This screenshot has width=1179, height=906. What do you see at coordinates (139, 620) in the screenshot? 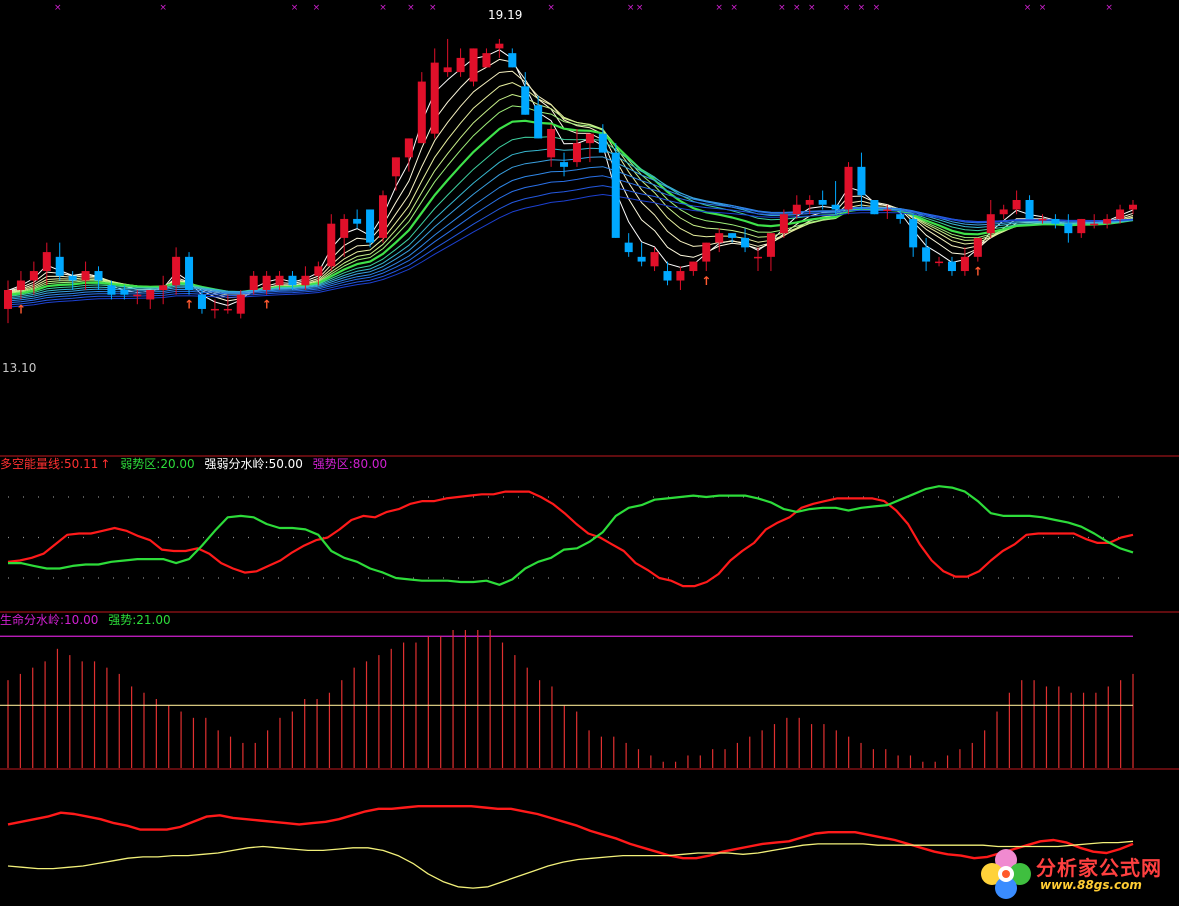
I see `legend-strong: 强势:21.00` at bounding box center [139, 620].